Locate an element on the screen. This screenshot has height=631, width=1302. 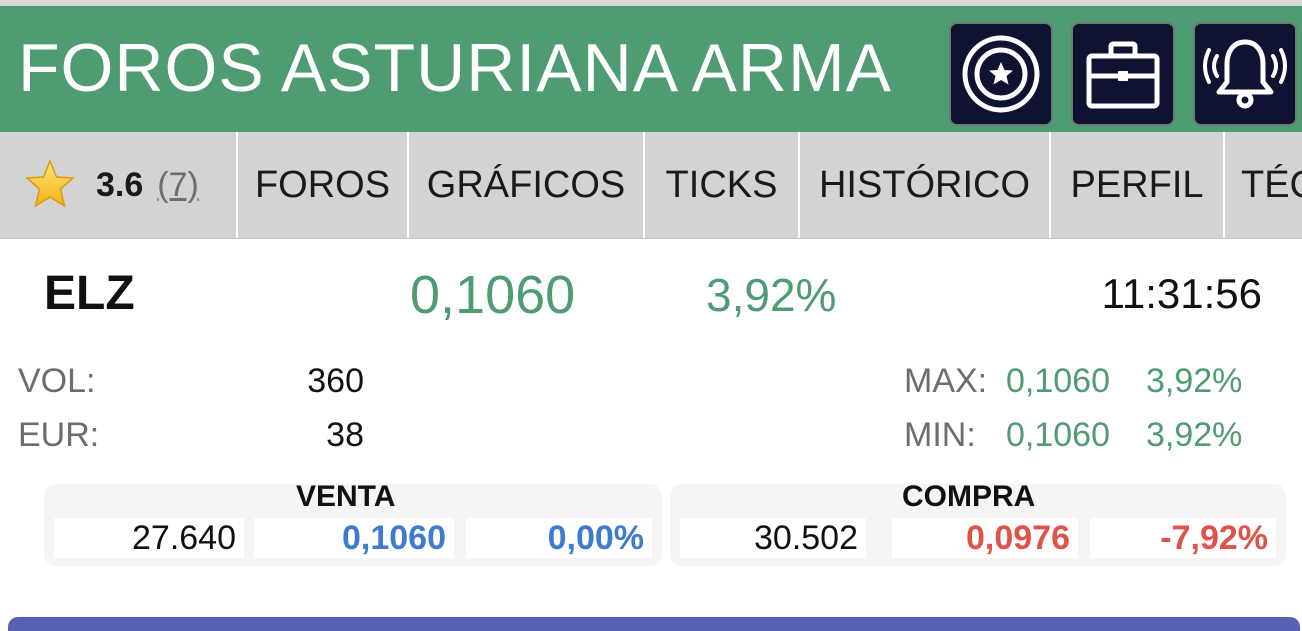
rating-count: (7) is located at coordinates (178, 185).